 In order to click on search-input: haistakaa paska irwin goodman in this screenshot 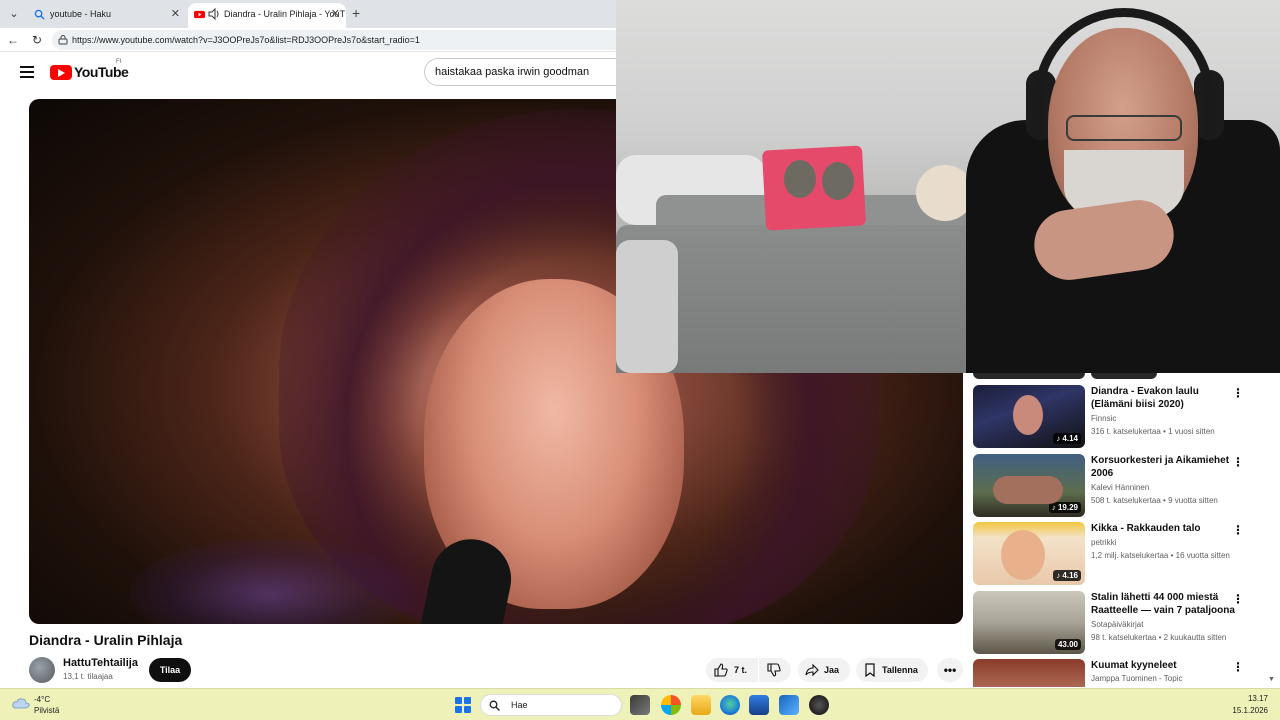, I will do `click(524, 72)`.